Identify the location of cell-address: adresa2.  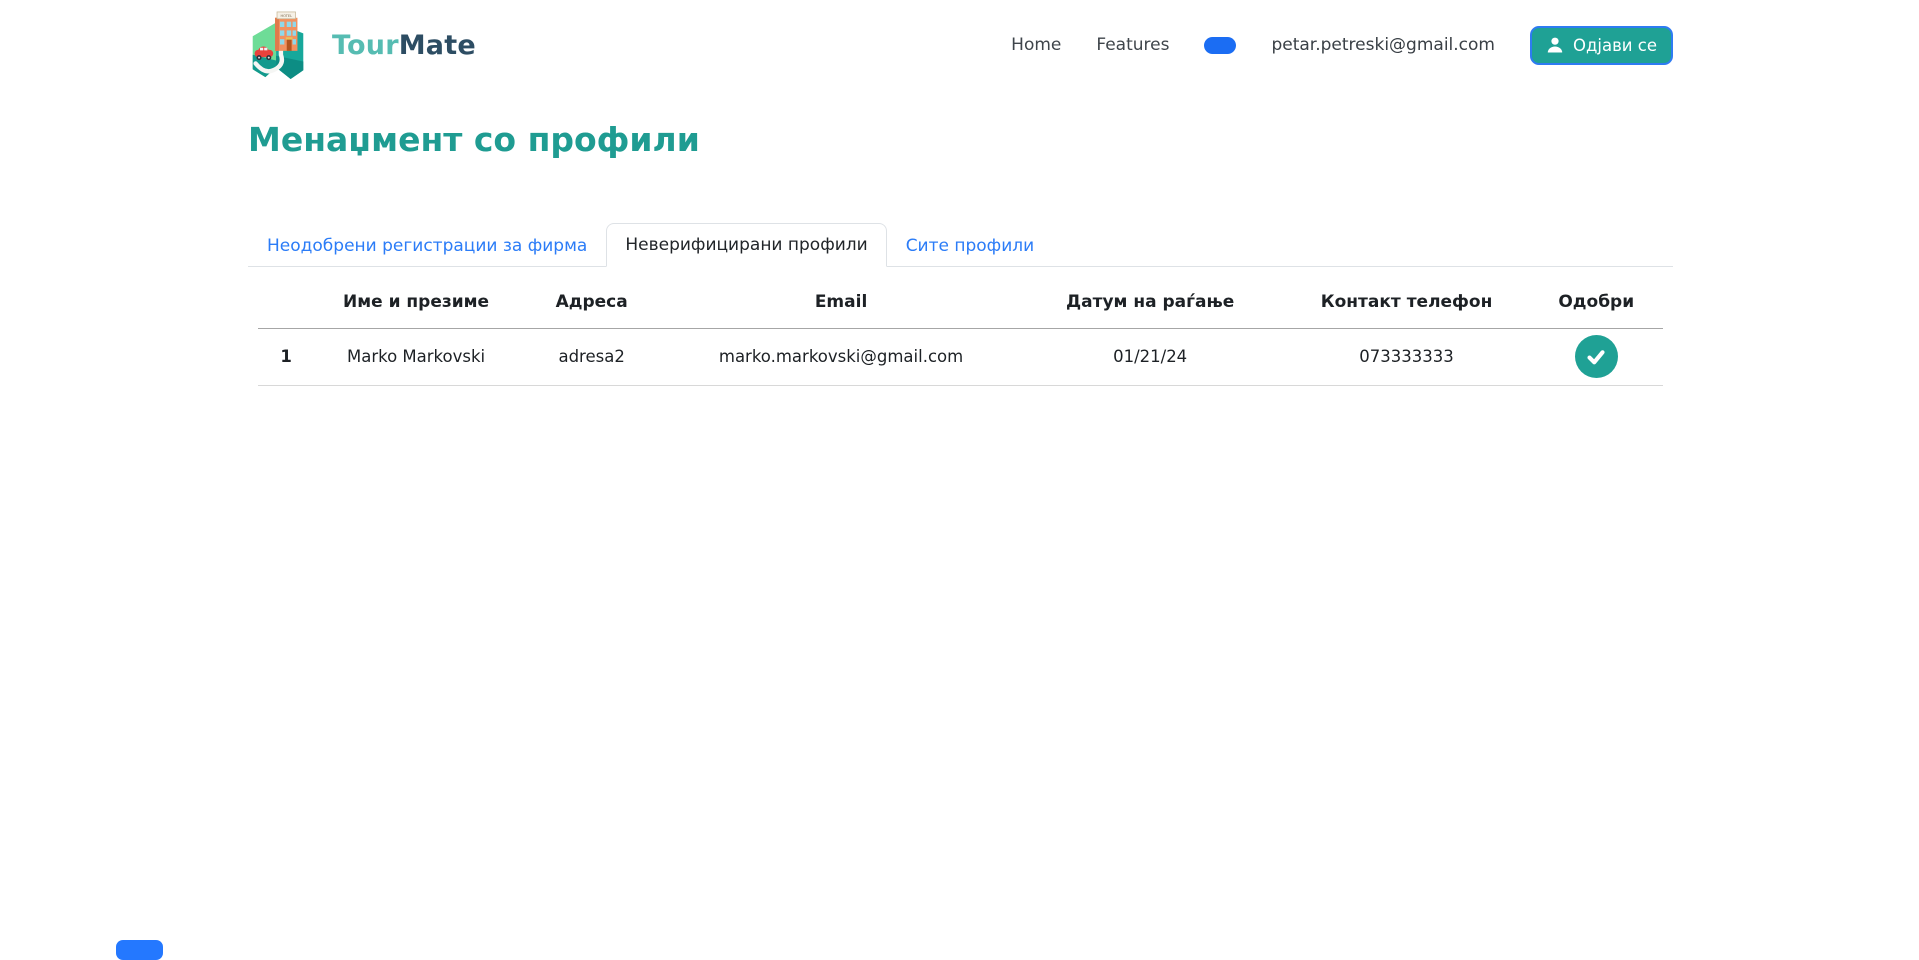
(591, 356).